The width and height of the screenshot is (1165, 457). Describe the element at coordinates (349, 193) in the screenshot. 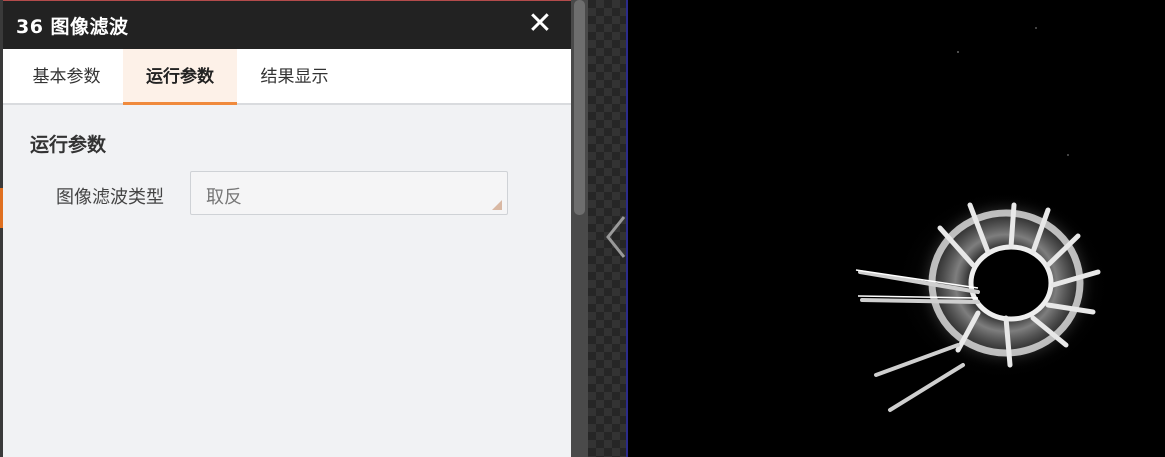

I see `filter-type-select: 取反` at that location.